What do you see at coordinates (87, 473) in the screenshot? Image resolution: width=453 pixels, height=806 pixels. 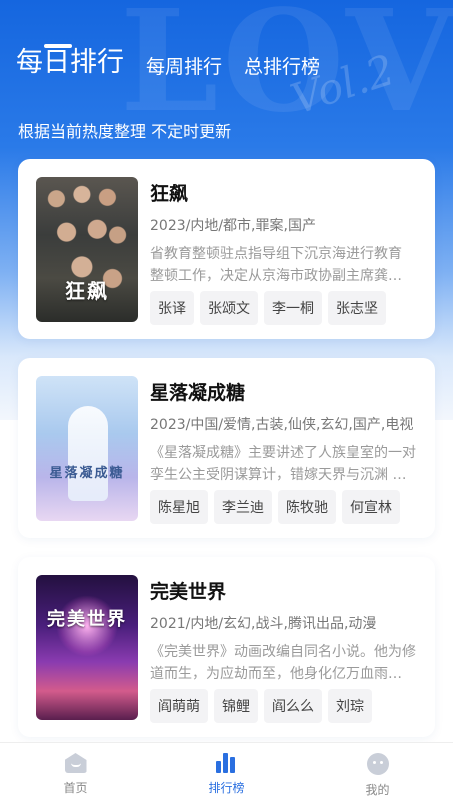 I see `poster-logo: 星落凝成糖` at bounding box center [87, 473].